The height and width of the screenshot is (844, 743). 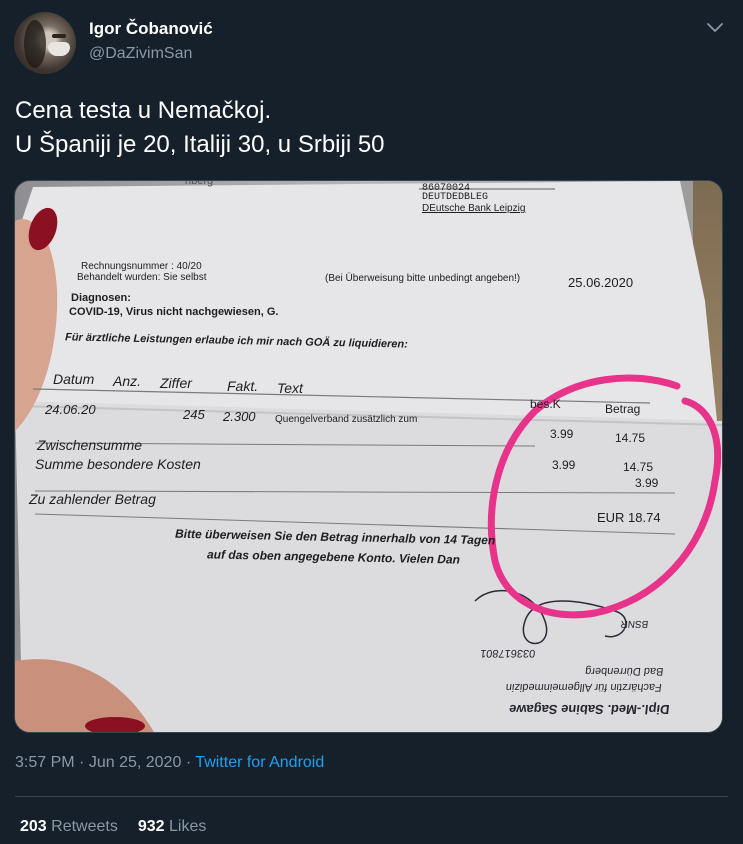 What do you see at coordinates (630, 438) in the screenshot?
I see `row-amount: 14.75` at bounding box center [630, 438].